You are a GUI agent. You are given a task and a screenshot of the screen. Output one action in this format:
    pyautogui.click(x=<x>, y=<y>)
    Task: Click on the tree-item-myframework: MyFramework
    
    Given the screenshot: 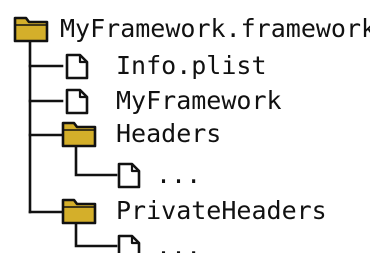 What is the action you would take?
    pyautogui.click(x=199, y=100)
    